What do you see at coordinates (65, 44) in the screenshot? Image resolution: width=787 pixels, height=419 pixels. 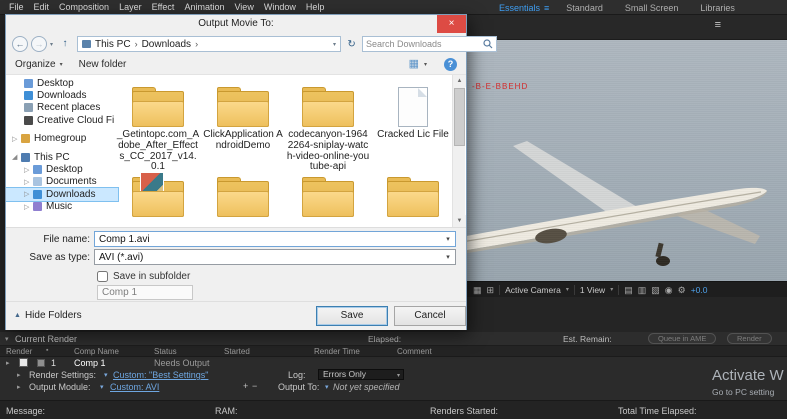 I see `up-one-level-button: ↑` at bounding box center [65, 44].